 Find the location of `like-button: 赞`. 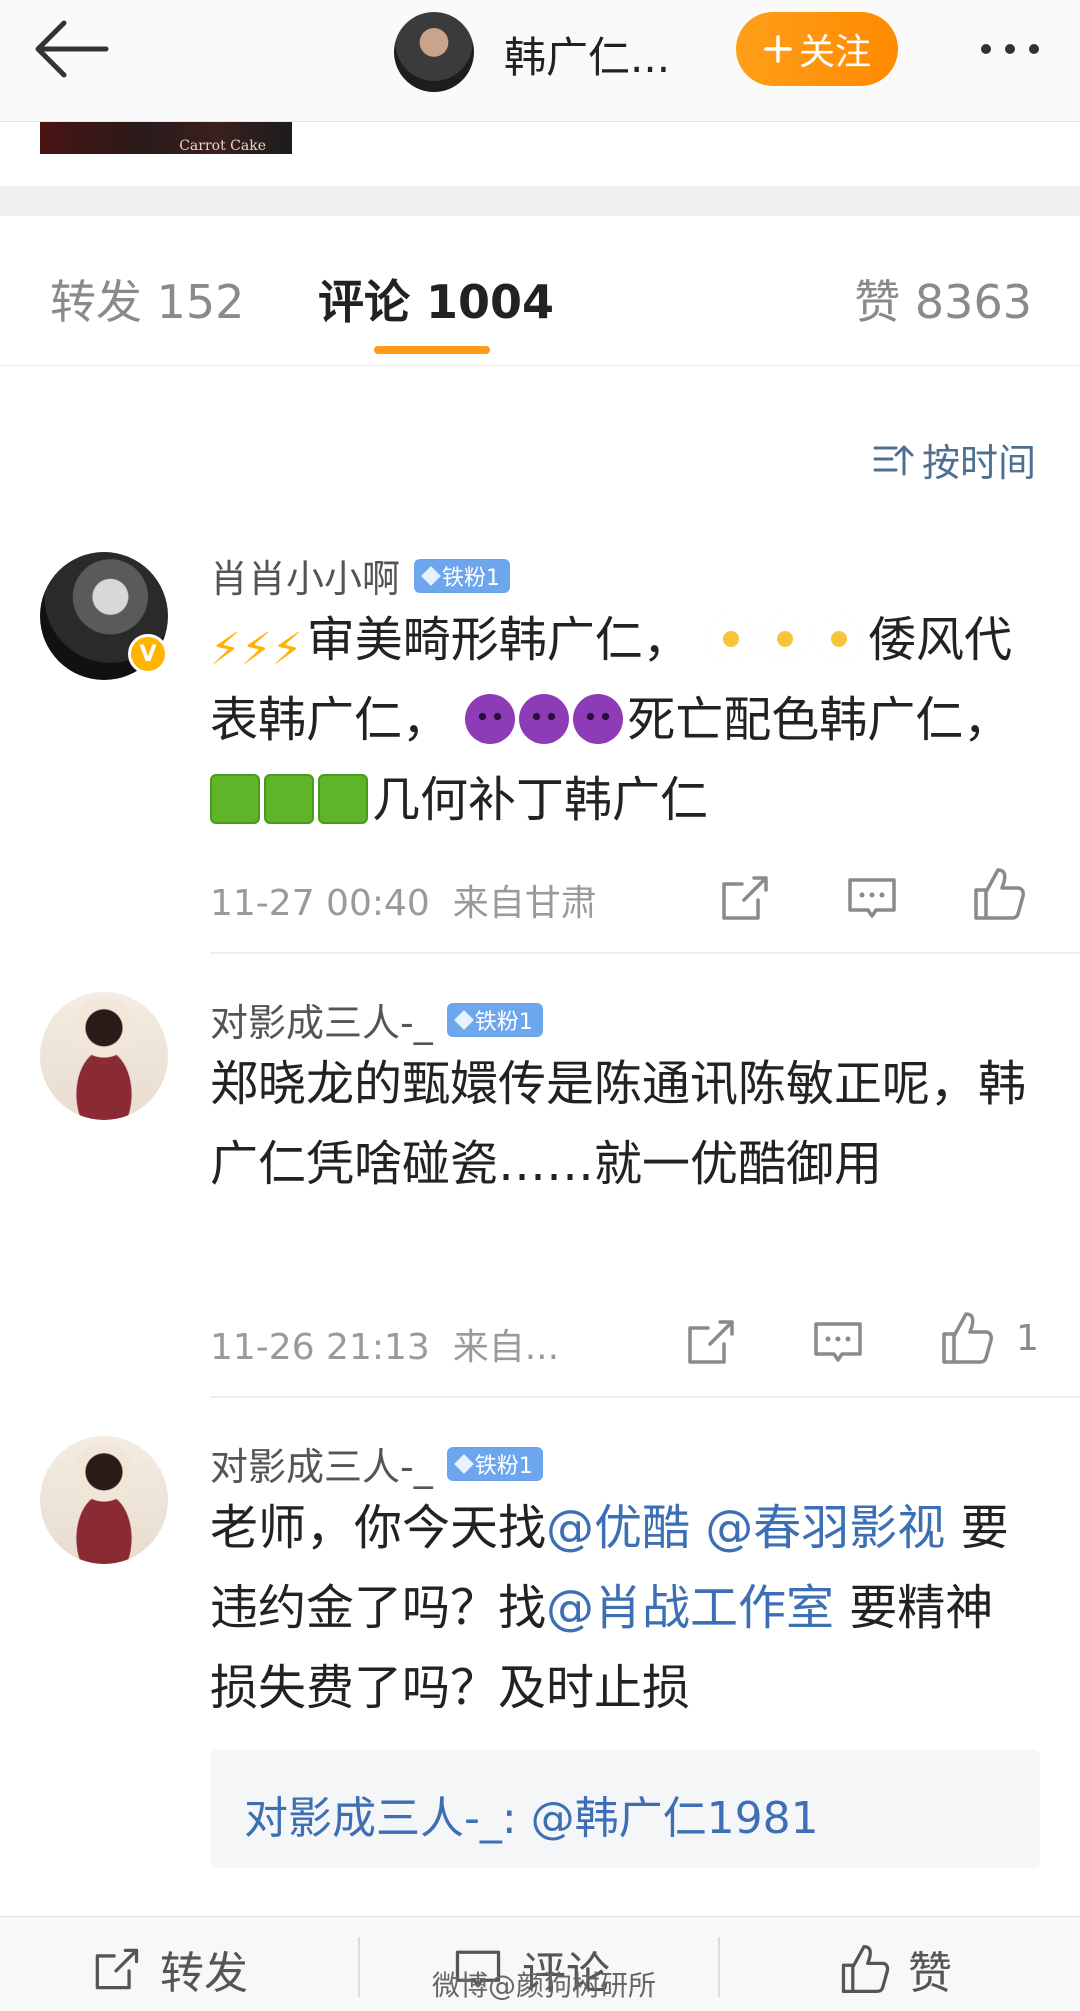

like-button: 赞 is located at coordinates (894, 1969).